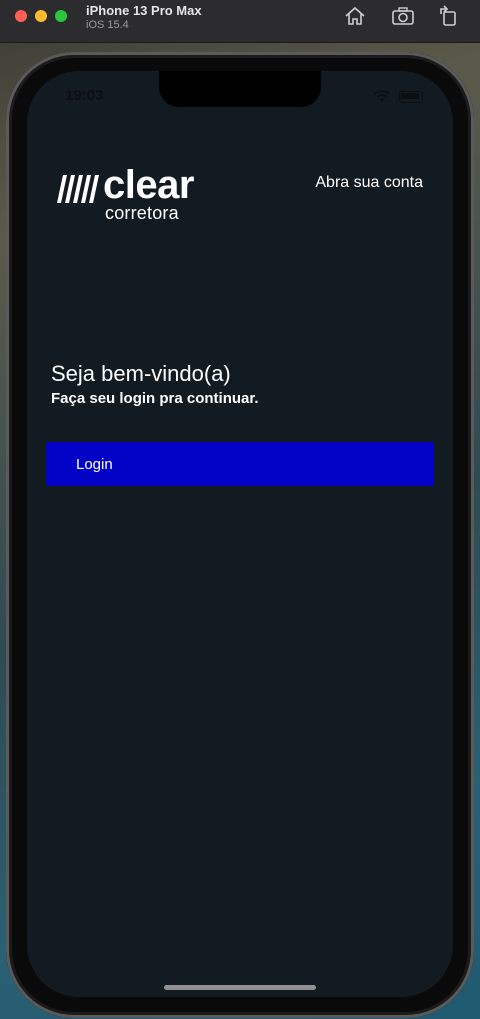 The width and height of the screenshot is (480, 1019). Describe the element at coordinates (141, 373) in the screenshot. I see `welcome-title: Seja bem-vindo(a)` at that location.